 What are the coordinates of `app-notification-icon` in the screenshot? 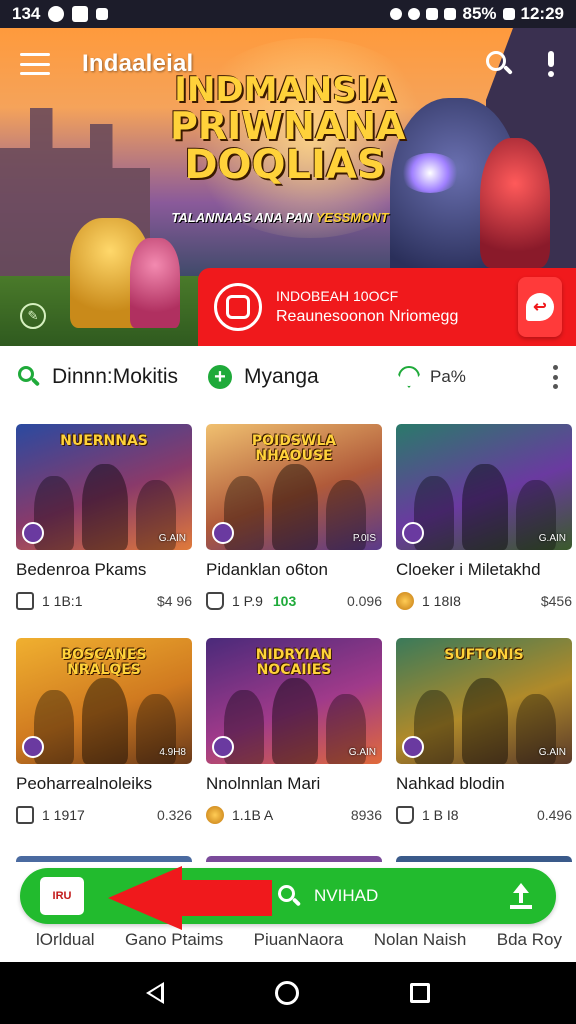 It's located at (56, 14).